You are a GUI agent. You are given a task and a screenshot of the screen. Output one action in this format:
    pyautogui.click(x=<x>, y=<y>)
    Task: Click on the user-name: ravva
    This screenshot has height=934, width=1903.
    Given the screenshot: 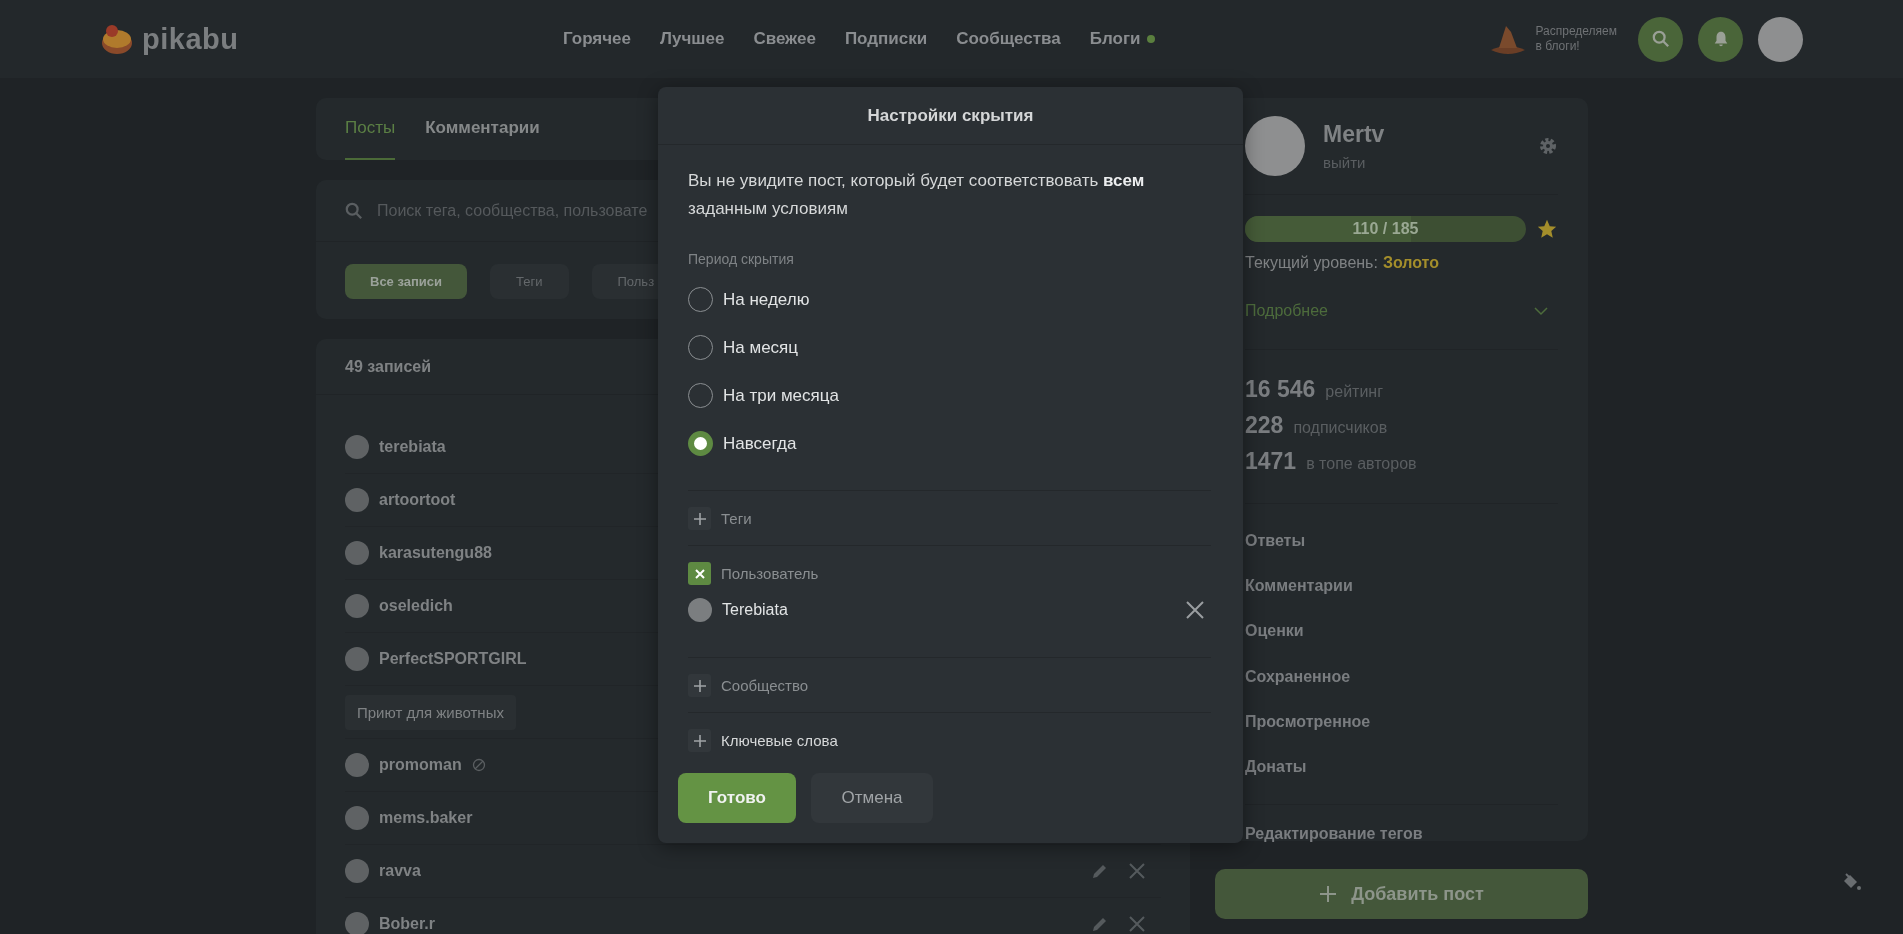 What is the action you would take?
    pyautogui.click(x=400, y=871)
    